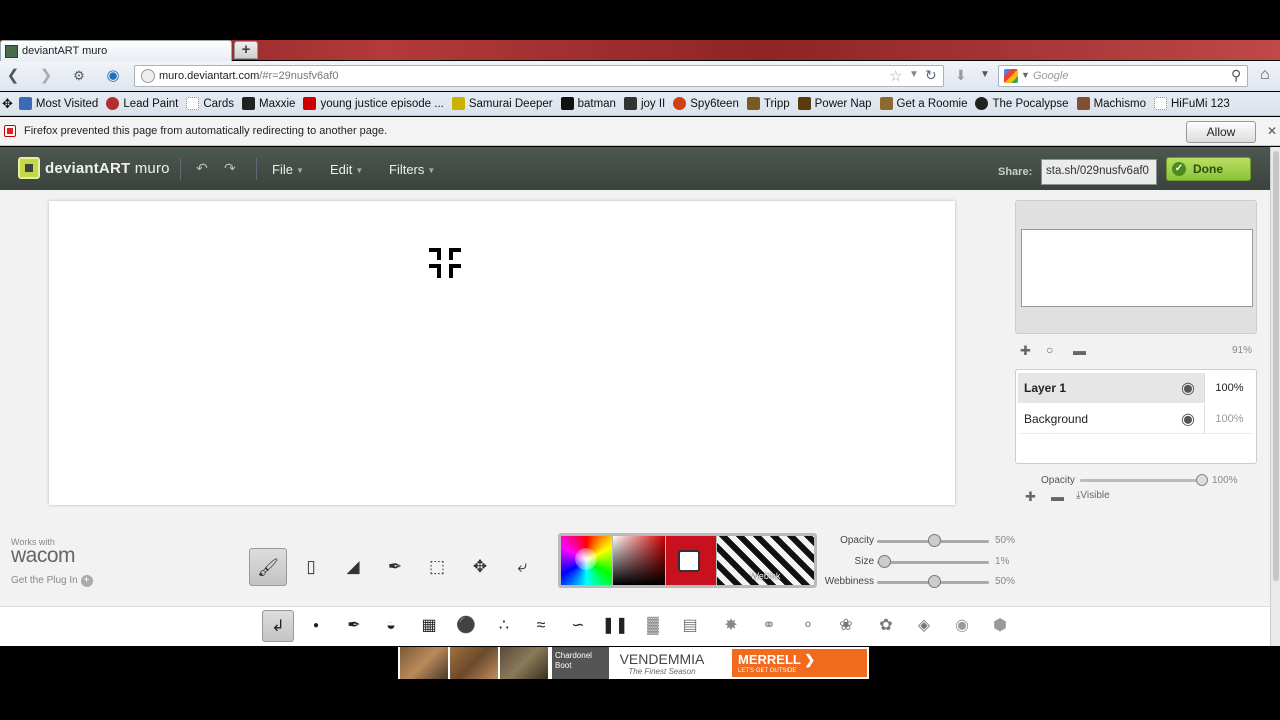 The height and width of the screenshot is (720, 1280). What do you see at coordinates (116, 50) in the screenshot?
I see `tab-deviantart-muro: deviantART muro` at bounding box center [116, 50].